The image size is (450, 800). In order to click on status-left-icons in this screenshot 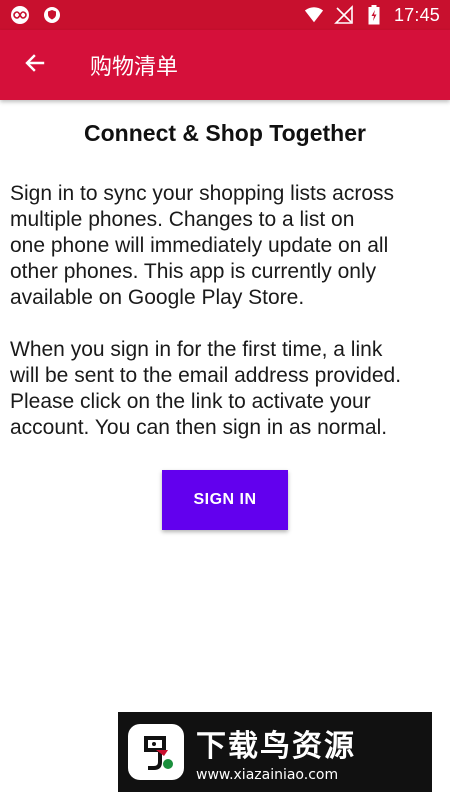, I will do `click(36, 15)`.